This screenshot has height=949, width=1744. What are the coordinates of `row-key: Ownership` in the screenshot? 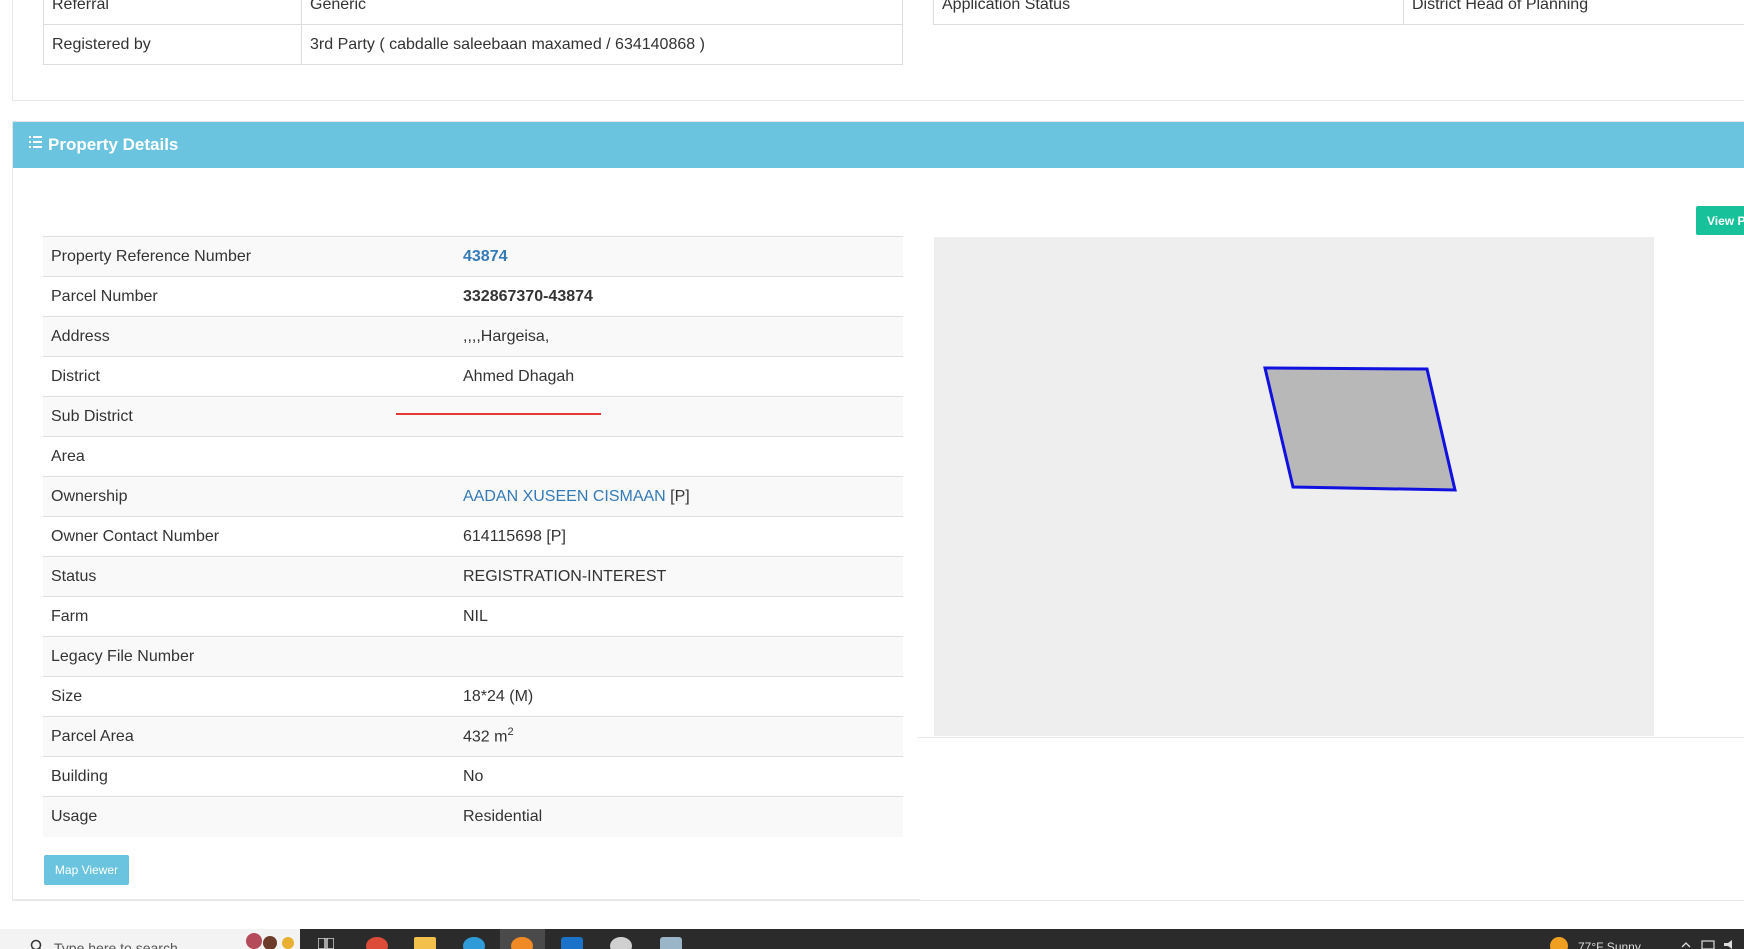 It's located at (249, 496).